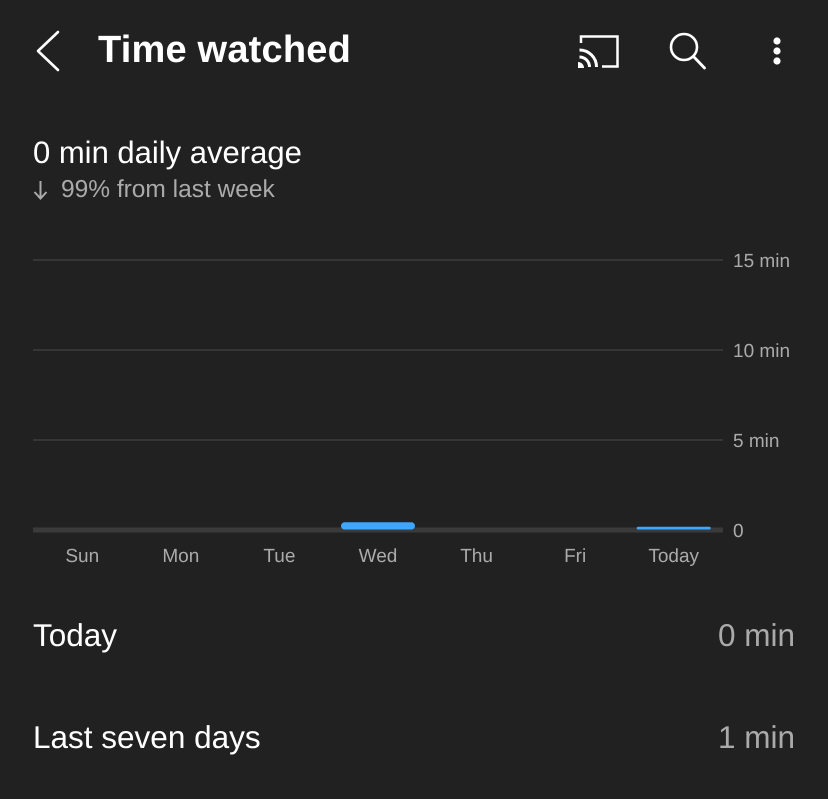 This screenshot has width=828, height=799. Describe the element at coordinates (756, 738) in the screenshot. I see `stat-value: 1 min` at that location.